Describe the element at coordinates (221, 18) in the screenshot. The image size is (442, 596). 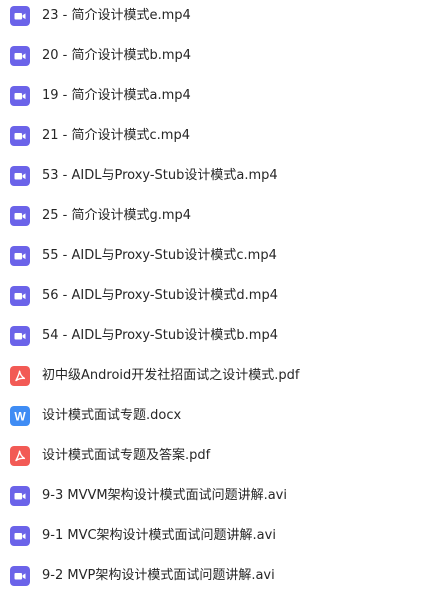
I see `file-row: 23 - 简介设计模式e.mp4` at that location.